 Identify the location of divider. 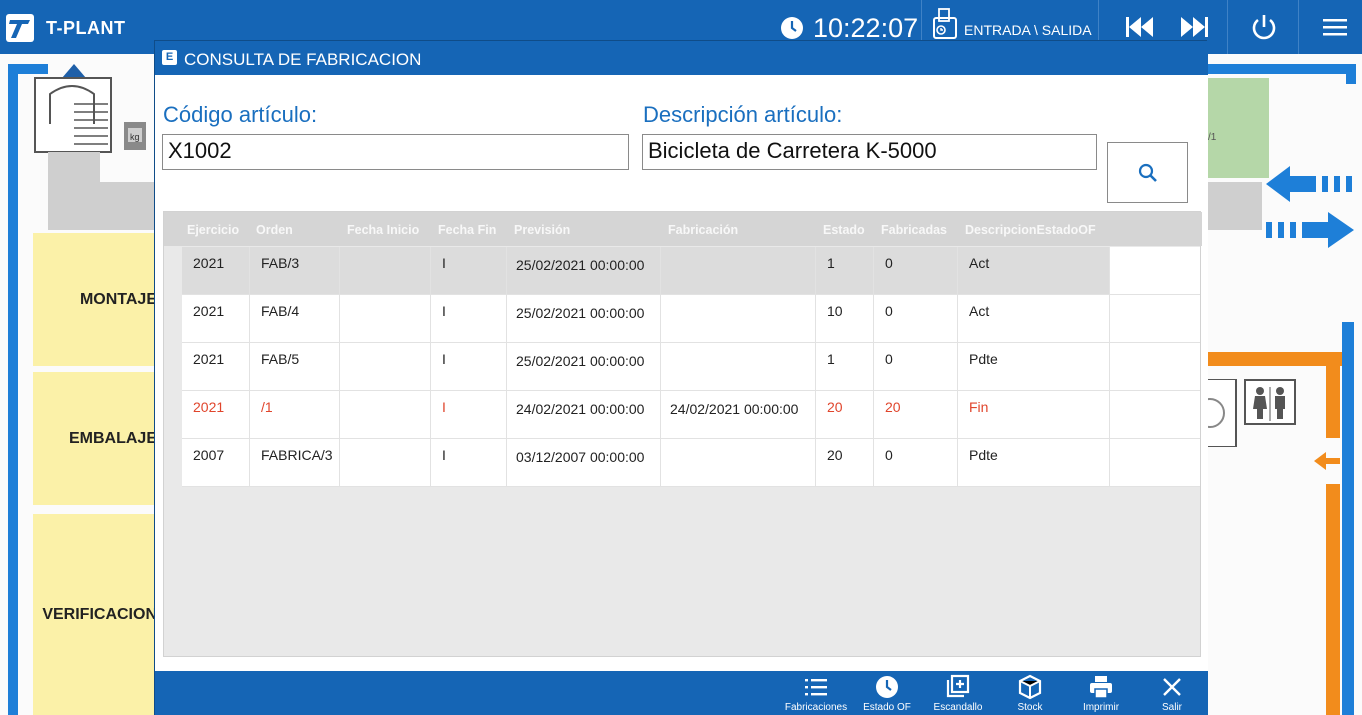
(1298, 27).